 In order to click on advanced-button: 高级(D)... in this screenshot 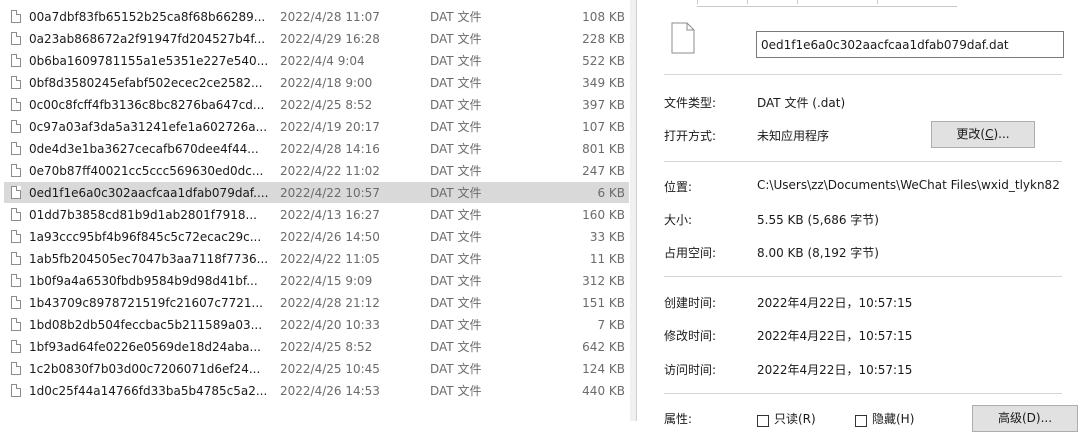, I will do `click(1025, 418)`.